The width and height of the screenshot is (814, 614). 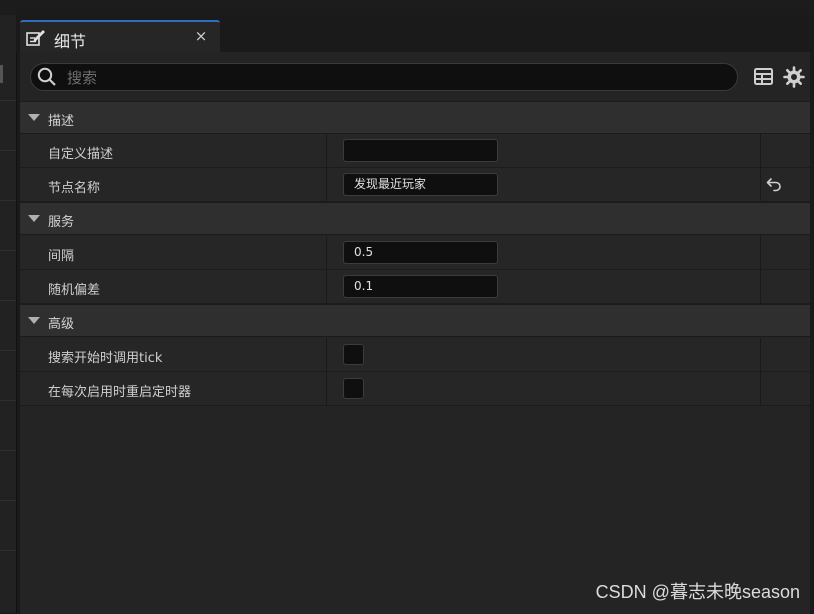 I want to click on call-tick-on-search-start-checkbox, so click(x=353, y=354).